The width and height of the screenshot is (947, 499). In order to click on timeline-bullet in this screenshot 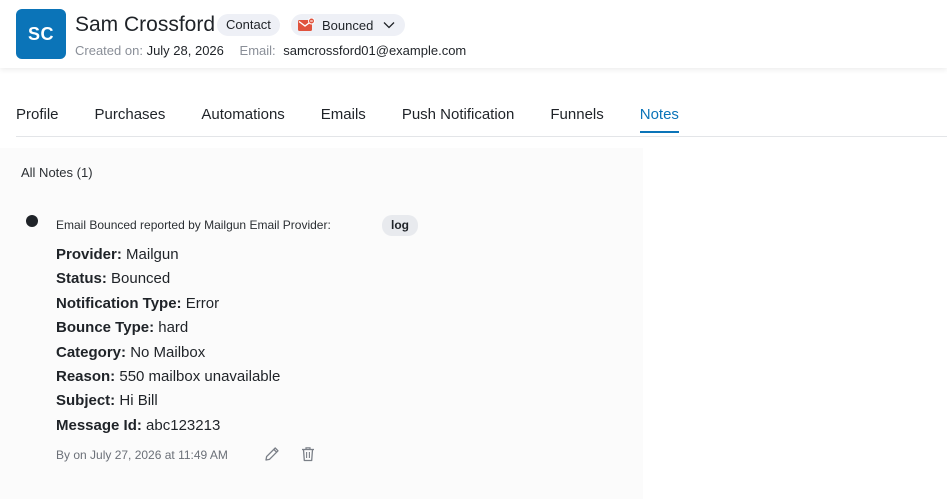, I will do `click(32, 221)`.